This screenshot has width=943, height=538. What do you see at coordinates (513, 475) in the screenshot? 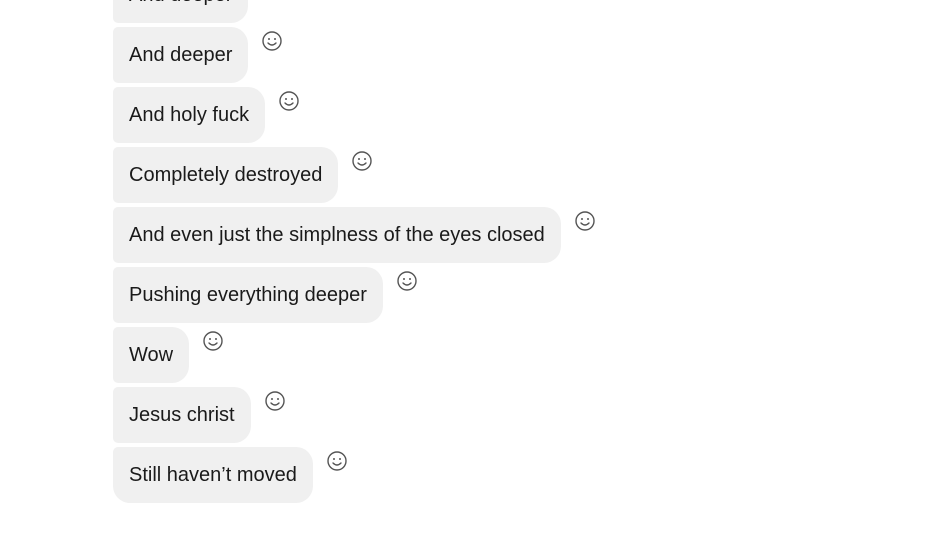
I see `message-row: Still haven’t moved` at bounding box center [513, 475].